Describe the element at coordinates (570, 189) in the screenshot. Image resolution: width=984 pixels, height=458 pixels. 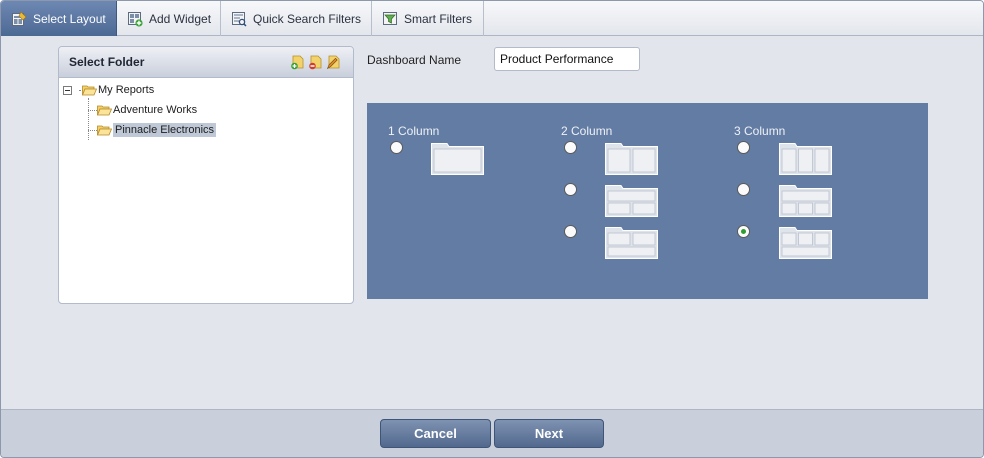
I see `layout-radio-2-column-header` at that location.